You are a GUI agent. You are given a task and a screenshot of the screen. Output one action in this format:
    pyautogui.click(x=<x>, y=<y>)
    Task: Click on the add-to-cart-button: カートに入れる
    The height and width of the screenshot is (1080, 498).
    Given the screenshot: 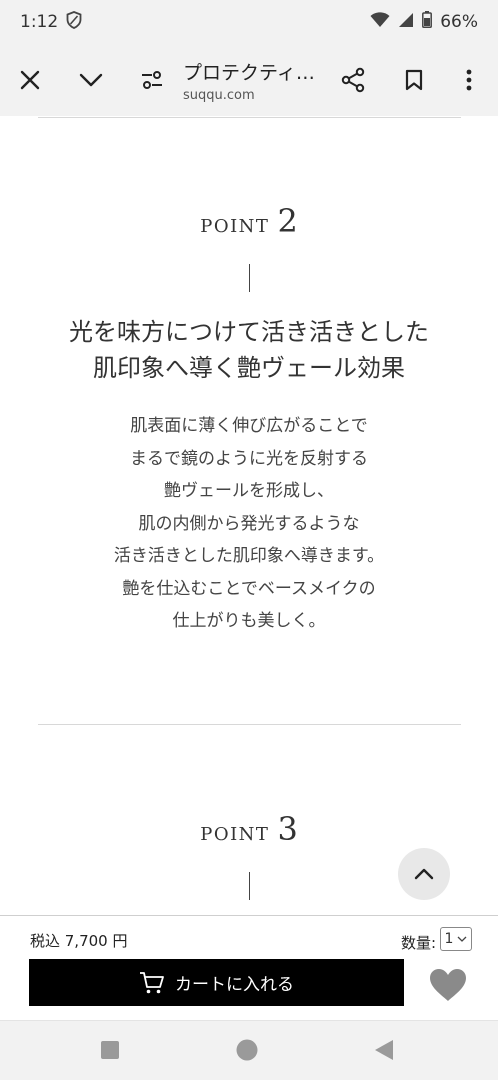 What is the action you would take?
    pyautogui.click(x=216, y=982)
    